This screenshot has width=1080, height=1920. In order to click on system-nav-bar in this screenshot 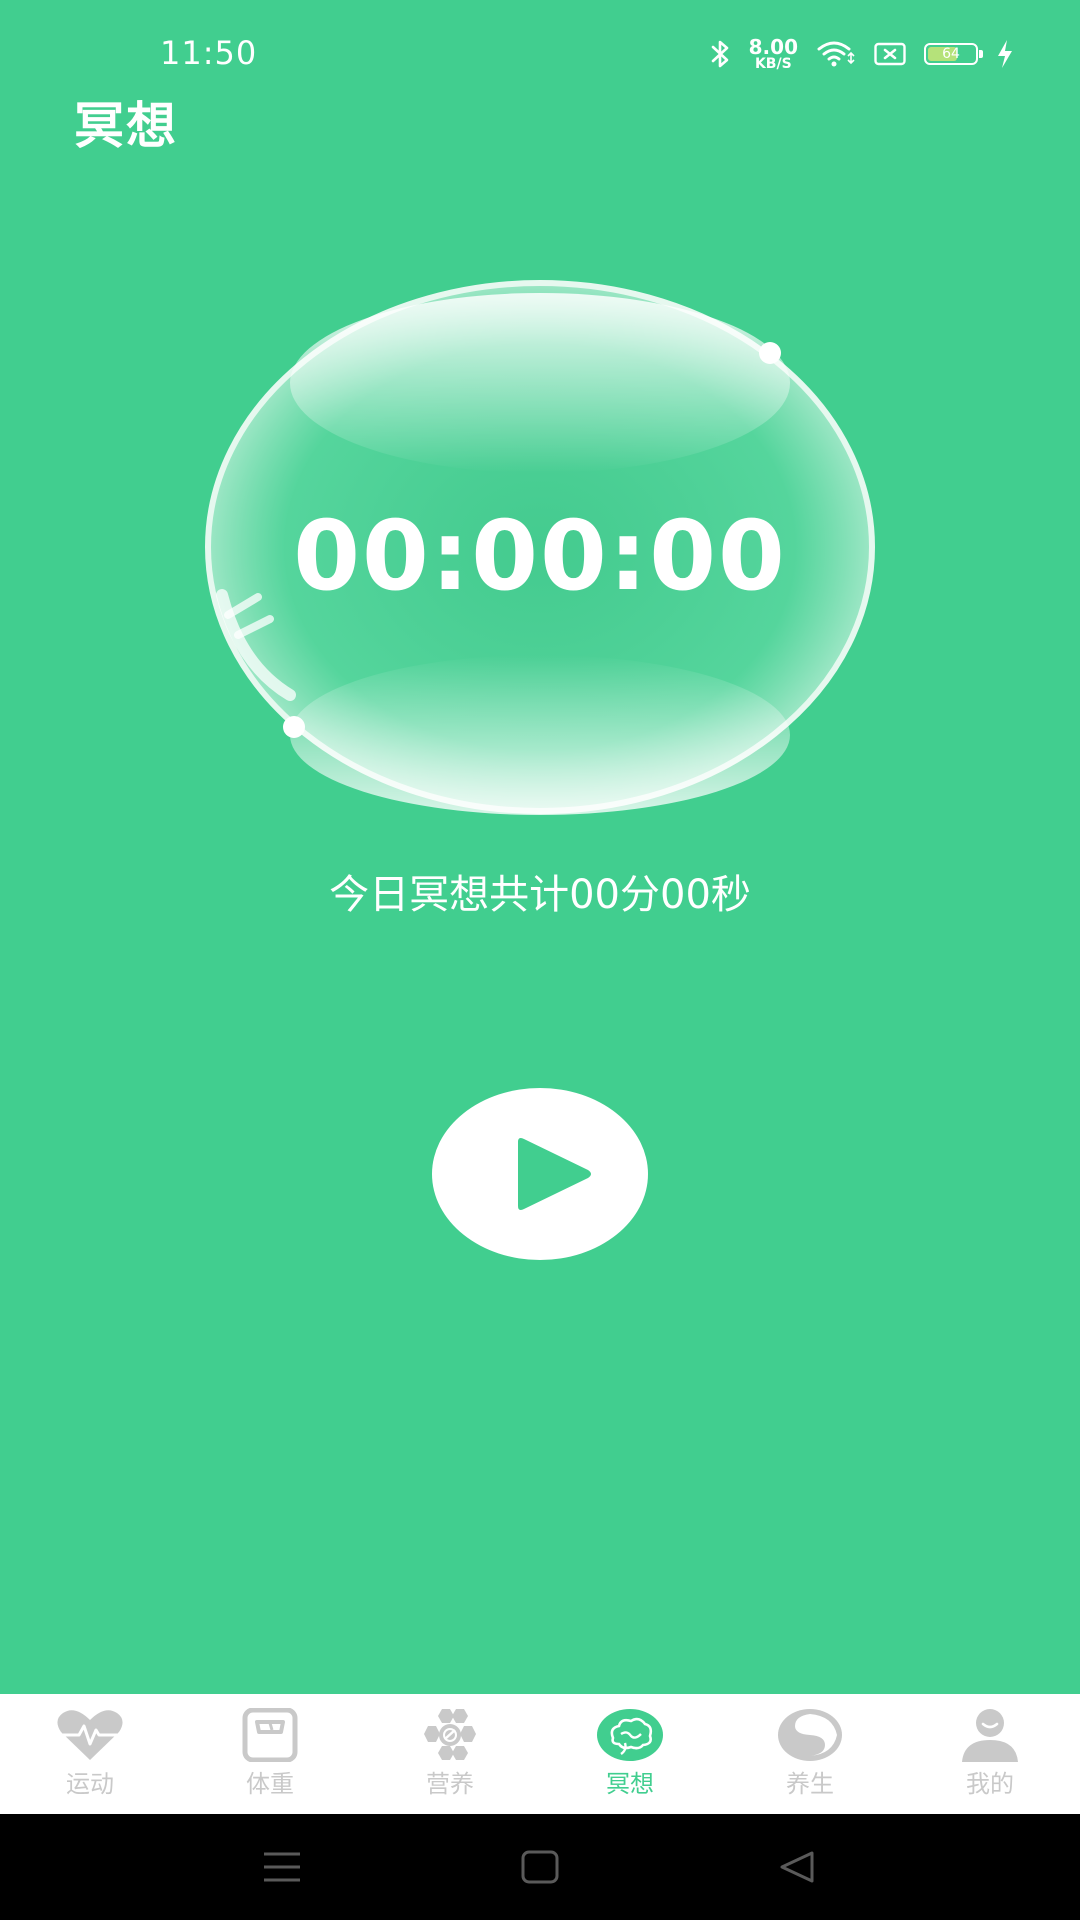, I will do `click(540, 1867)`.